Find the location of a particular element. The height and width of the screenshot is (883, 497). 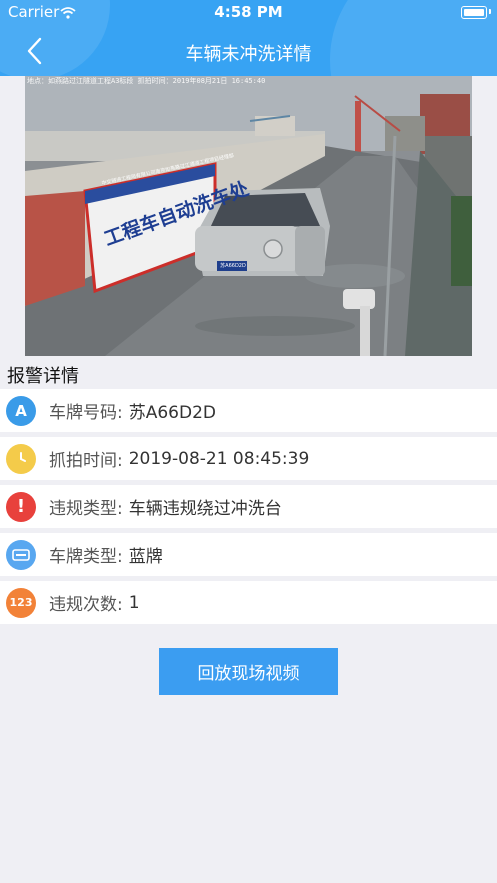

detail-value: 车辆违规绕过冲洗台 is located at coordinates (205, 509).